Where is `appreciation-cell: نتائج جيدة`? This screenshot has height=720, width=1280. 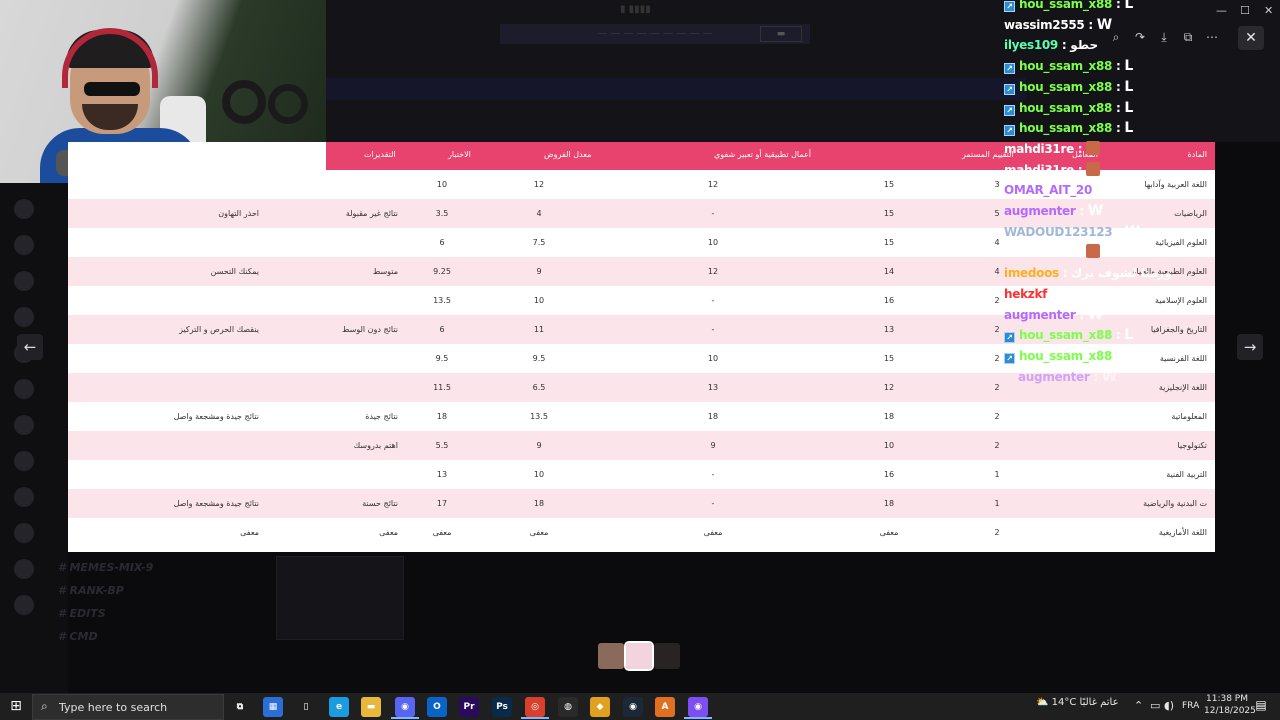
appreciation-cell: نتائج جيدة is located at coordinates (381, 416).